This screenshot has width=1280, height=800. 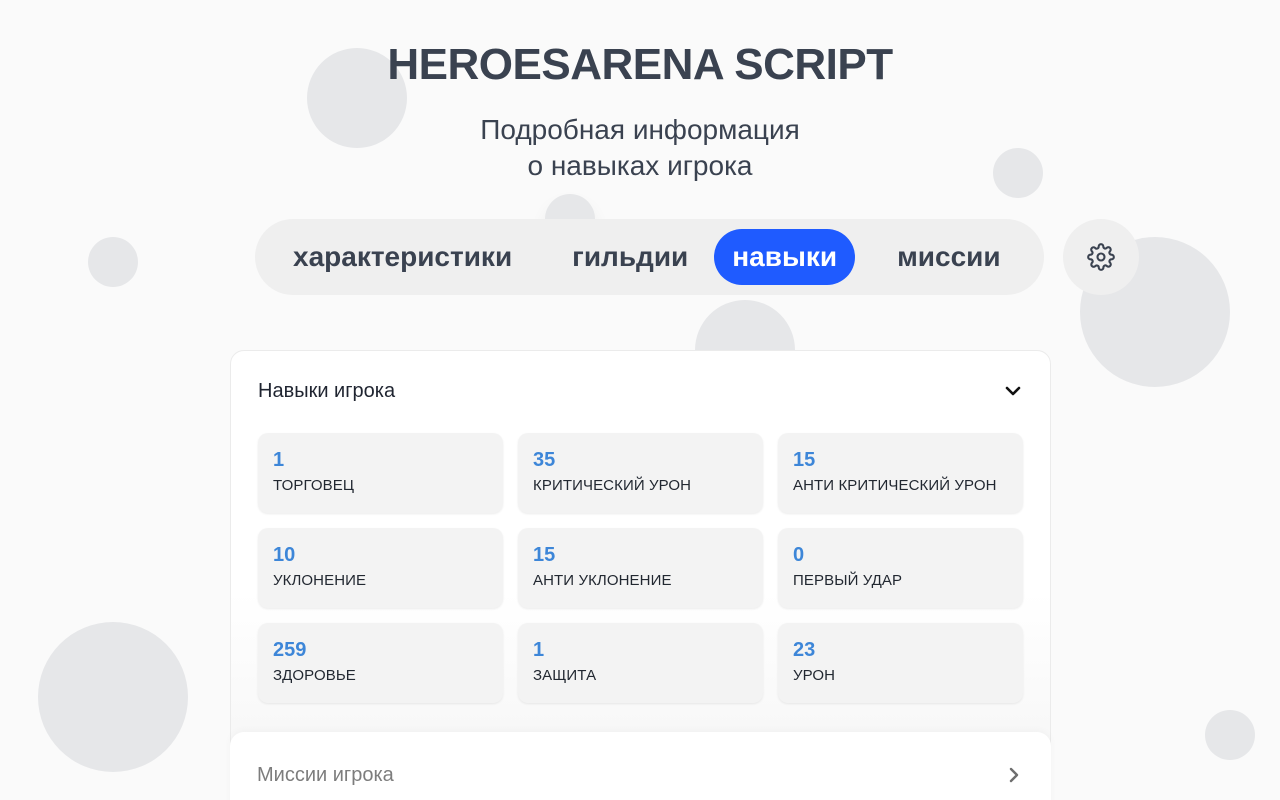 What do you see at coordinates (640, 129) in the screenshot?
I see `subtitle-line-1: Подробная информация` at bounding box center [640, 129].